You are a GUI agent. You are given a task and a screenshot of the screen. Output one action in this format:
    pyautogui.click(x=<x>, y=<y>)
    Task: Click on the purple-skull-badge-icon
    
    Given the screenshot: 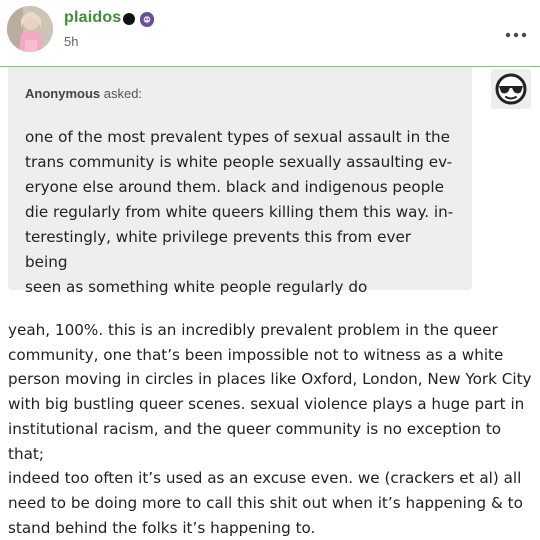 What is the action you would take?
    pyautogui.click(x=147, y=19)
    